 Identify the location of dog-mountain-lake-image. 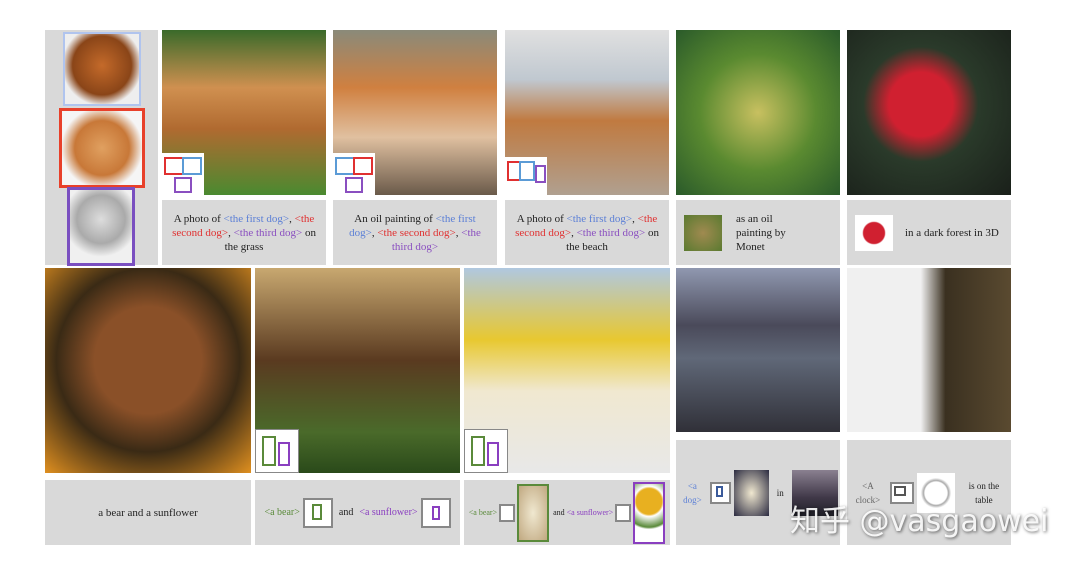
(758, 350).